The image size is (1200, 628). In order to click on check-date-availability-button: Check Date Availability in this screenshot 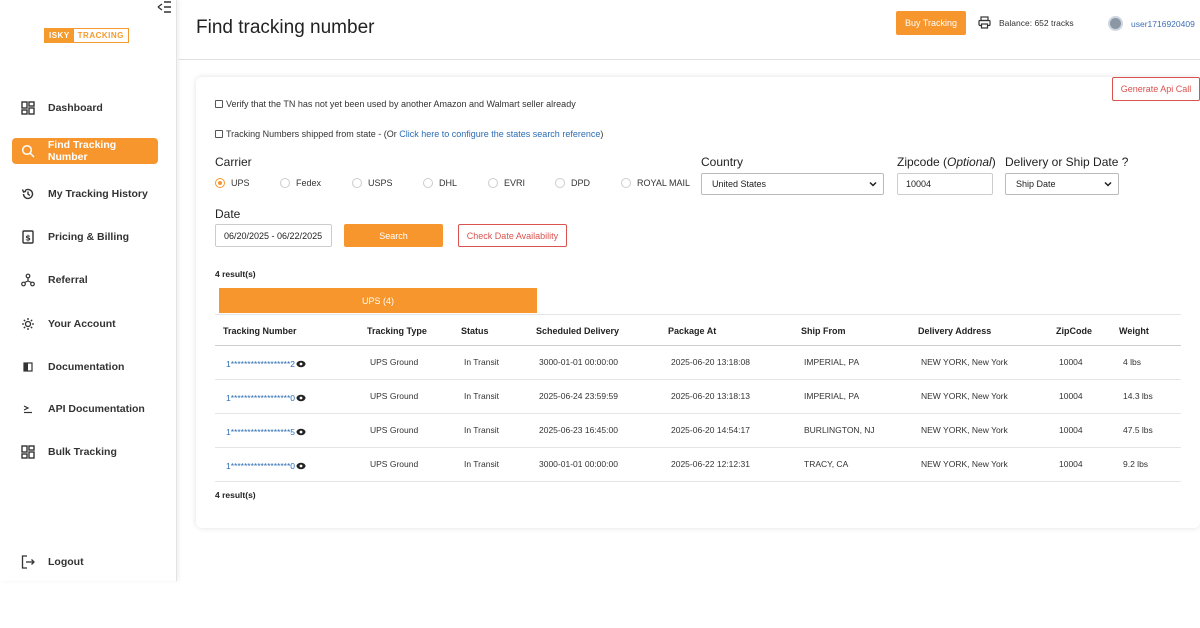, I will do `click(512, 235)`.